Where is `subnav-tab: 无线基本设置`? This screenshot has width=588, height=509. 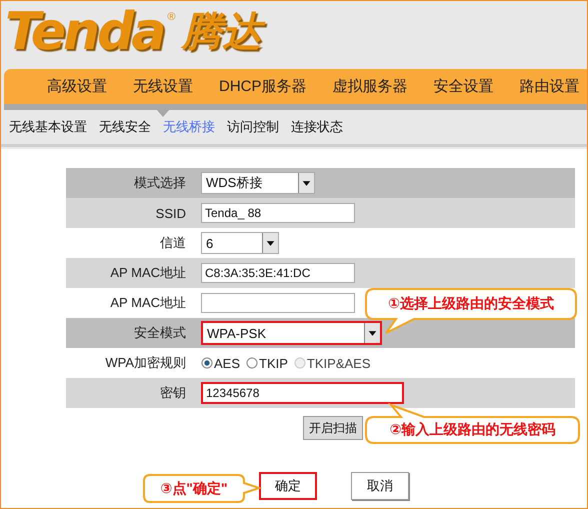 subnav-tab: 无线基本设置 is located at coordinates (48, 127).